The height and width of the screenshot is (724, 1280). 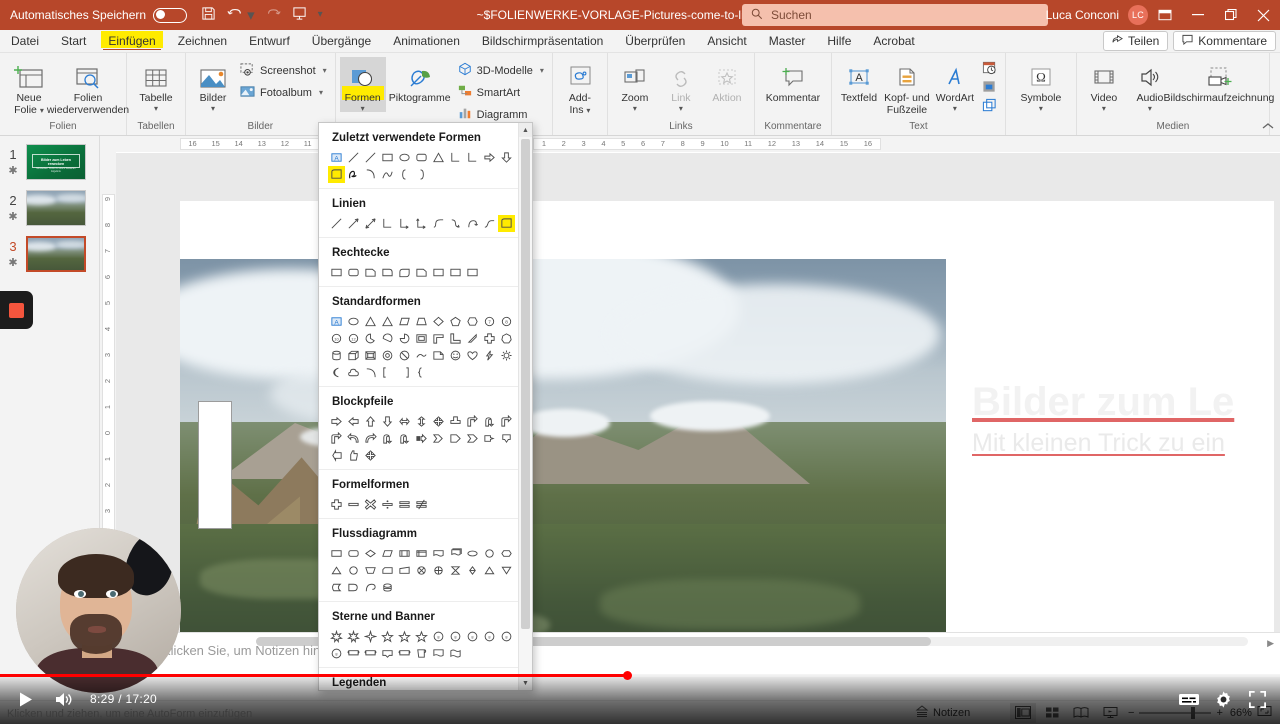 I want to click on shape-item-star_sp, so click(x=353, y=636).